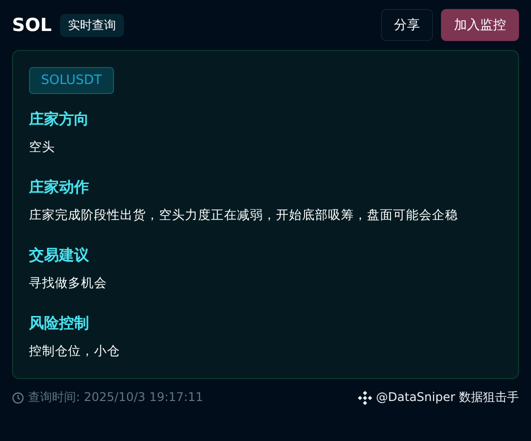 The height and width of the screenshot is (441, 531). I want to click on diamond-logo-icon, so click(365, 397).